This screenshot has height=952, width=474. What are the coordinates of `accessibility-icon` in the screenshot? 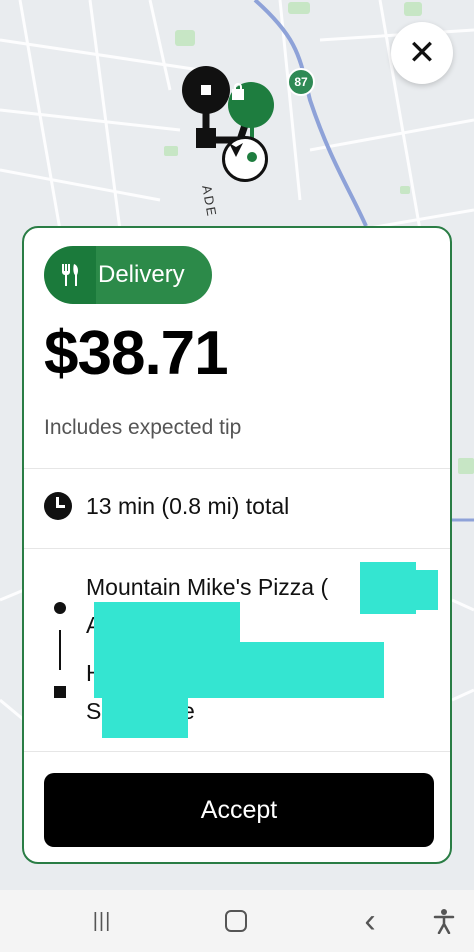 It's located at (444, 921).